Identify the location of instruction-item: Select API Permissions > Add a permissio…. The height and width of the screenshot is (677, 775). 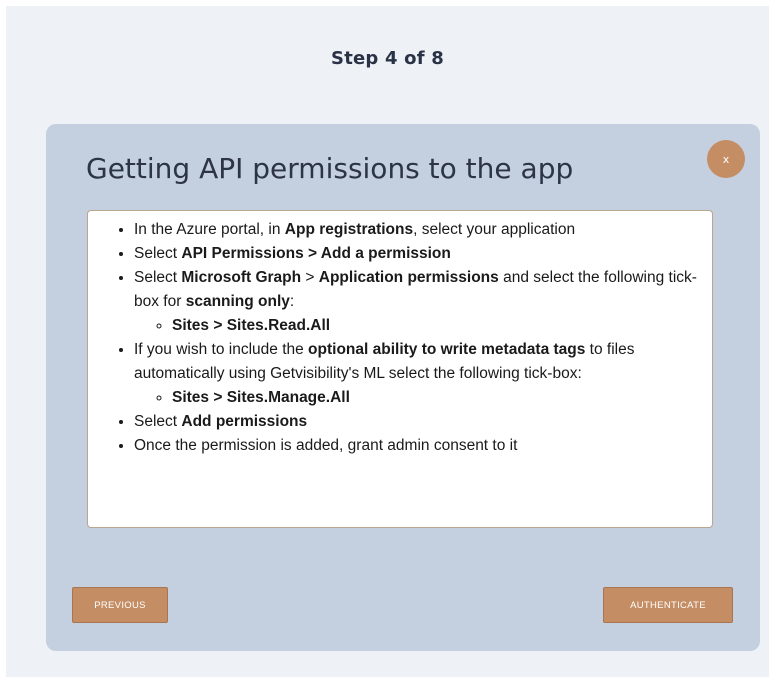
(419, 254).